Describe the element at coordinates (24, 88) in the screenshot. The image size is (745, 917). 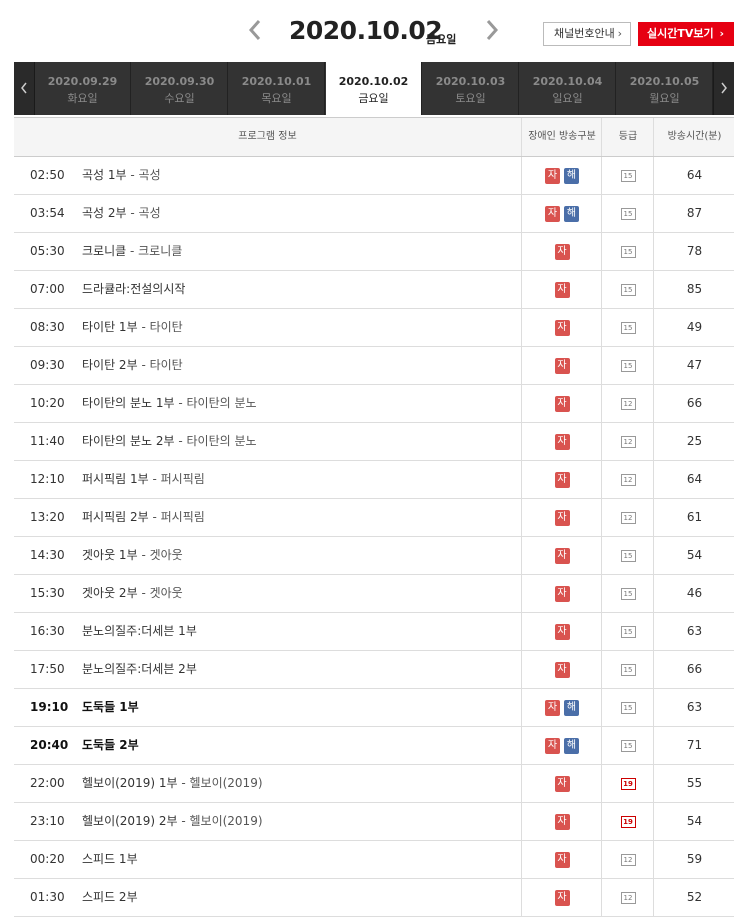
I see `date-strip-prev-icon` at that location.